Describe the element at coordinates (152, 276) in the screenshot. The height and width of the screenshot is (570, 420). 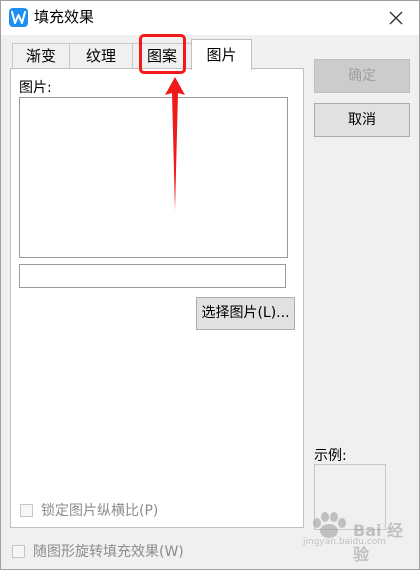
I see `picture-path-field` at that location.